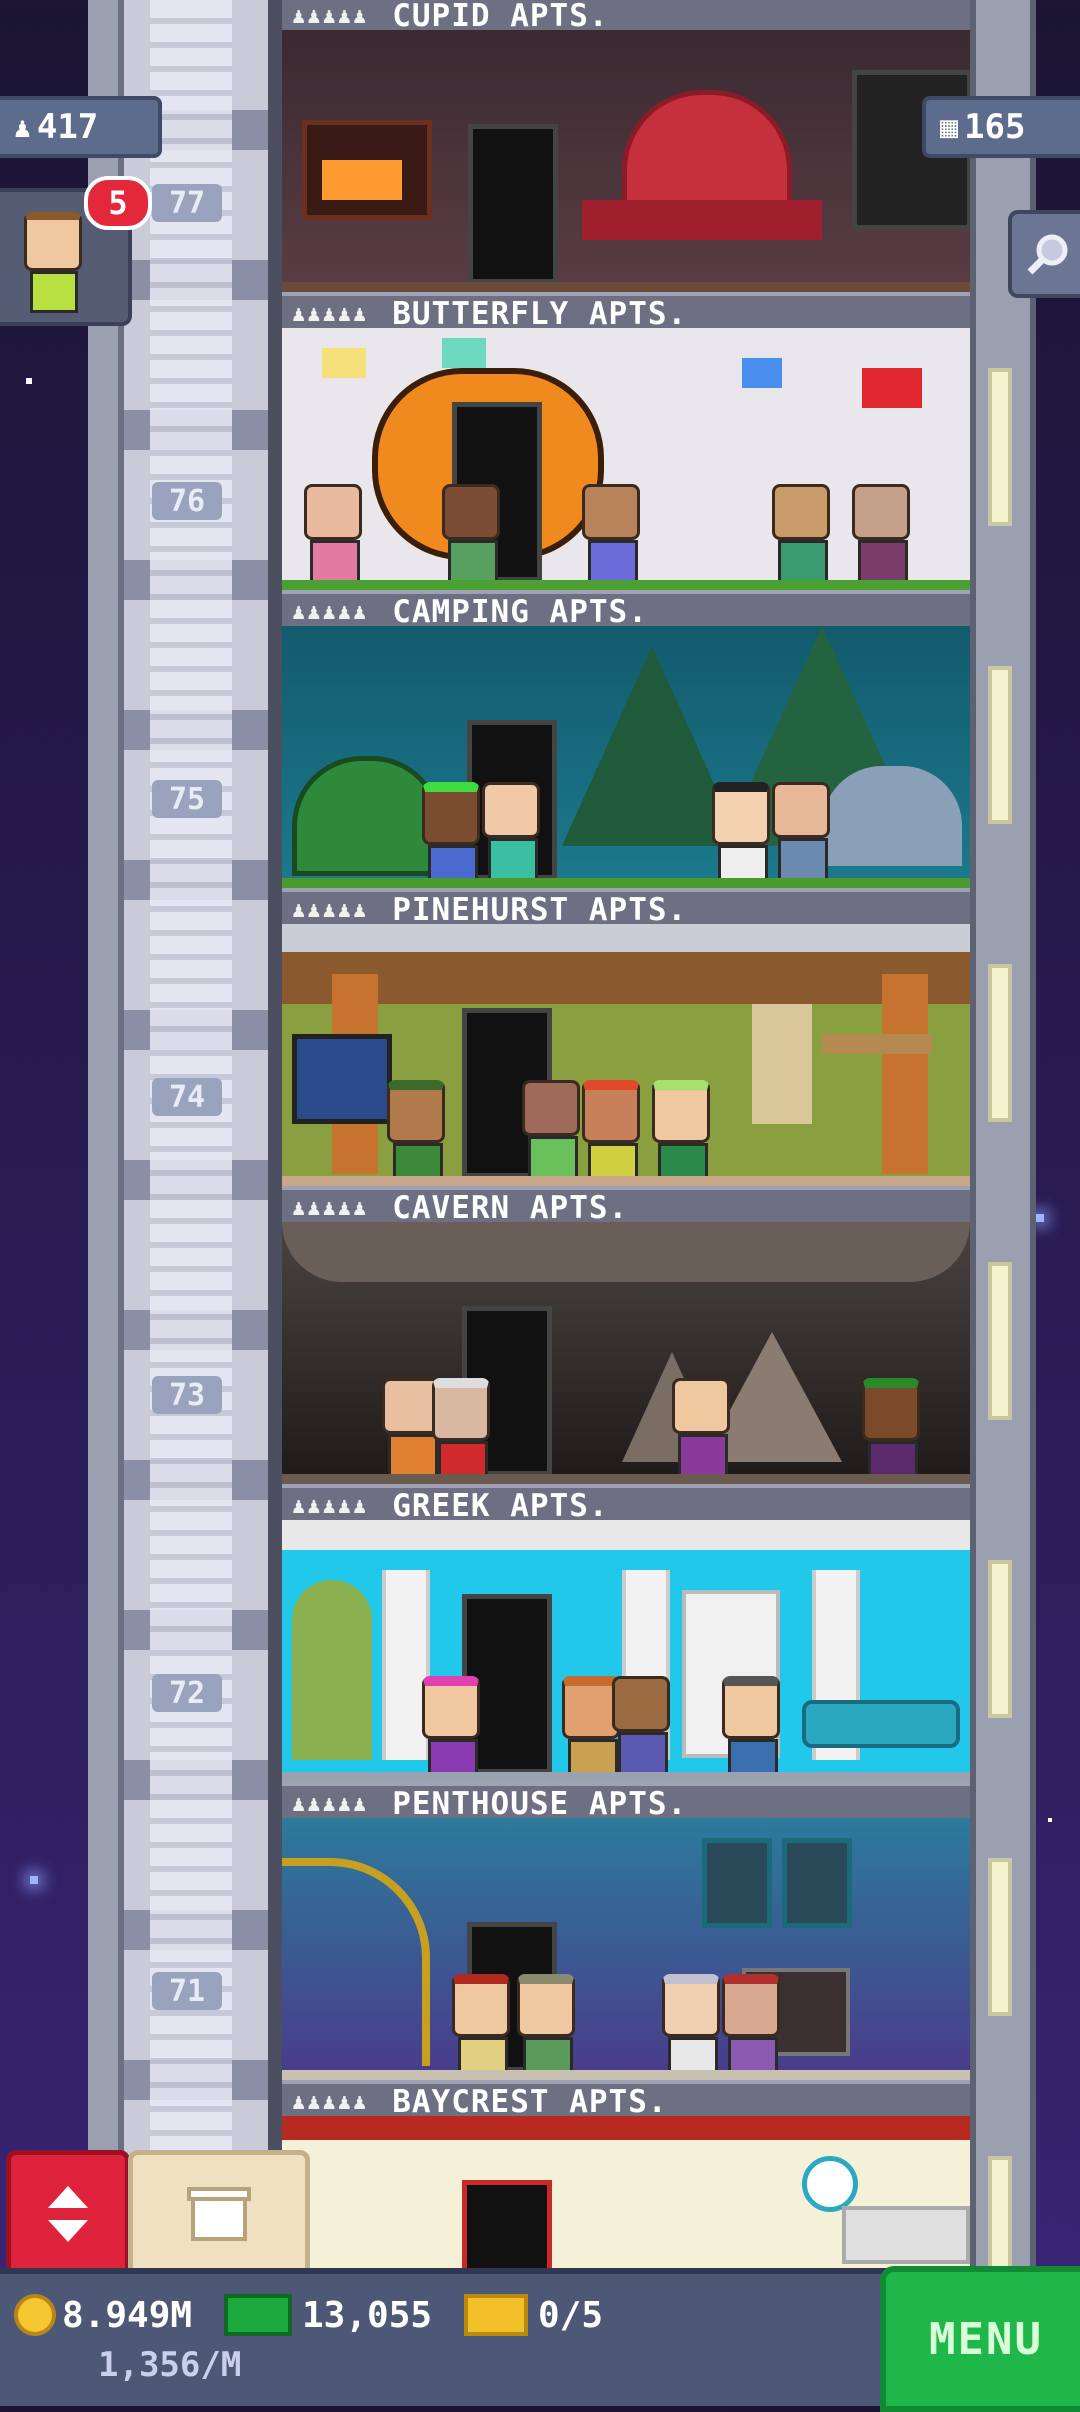 The height and width of the screenshot is (2412, 1080). What do you see at coordinates (187, 1097) in the screenshot?
I see `floor-number: 74` at bounding box center [187, 1097].